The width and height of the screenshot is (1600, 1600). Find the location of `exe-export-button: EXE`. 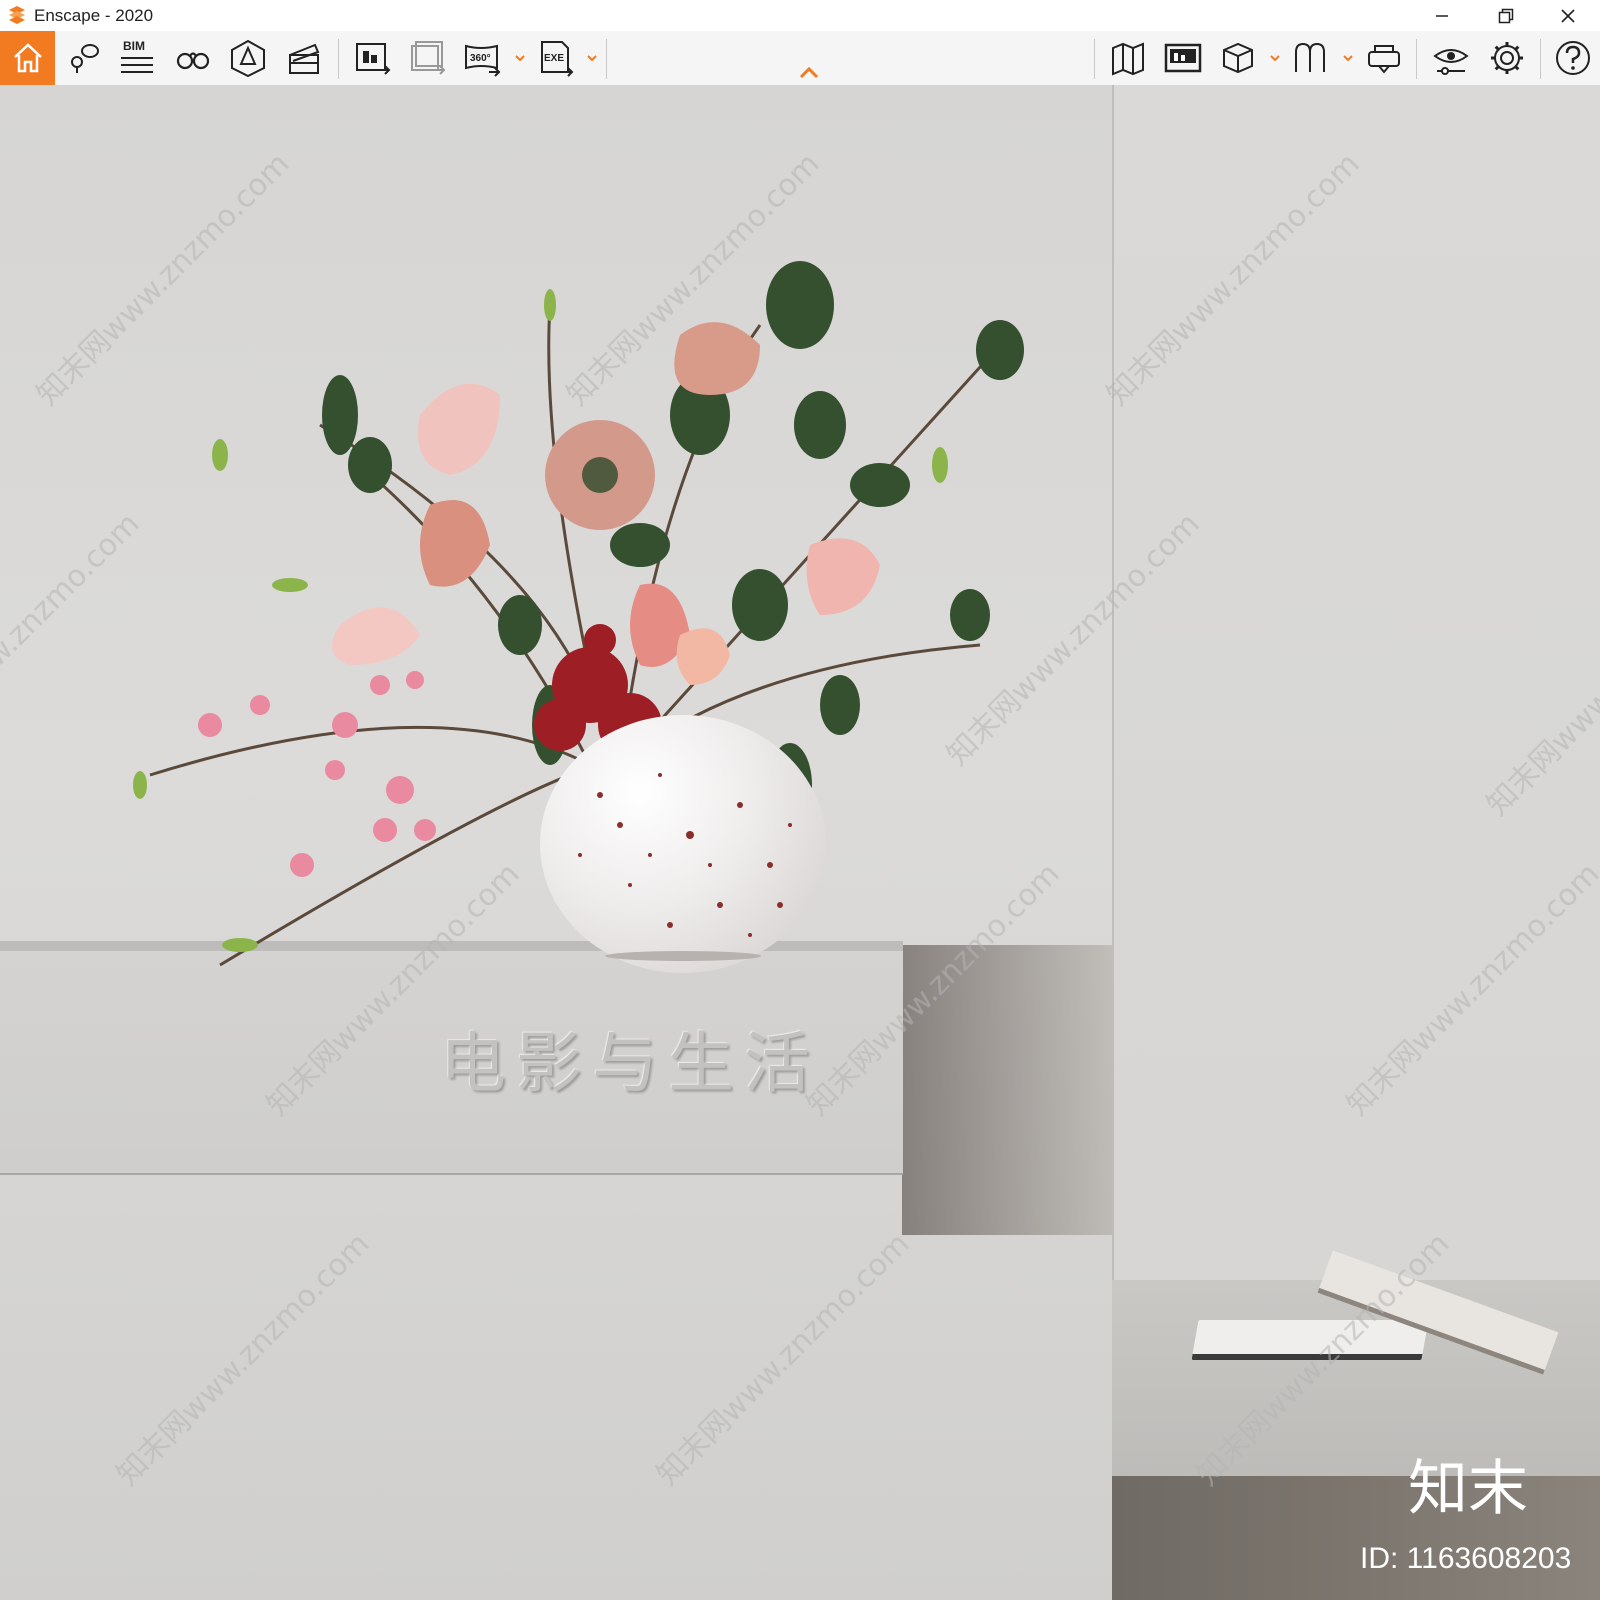

exe-export-button: EXE is located at coordinates (556, 58).